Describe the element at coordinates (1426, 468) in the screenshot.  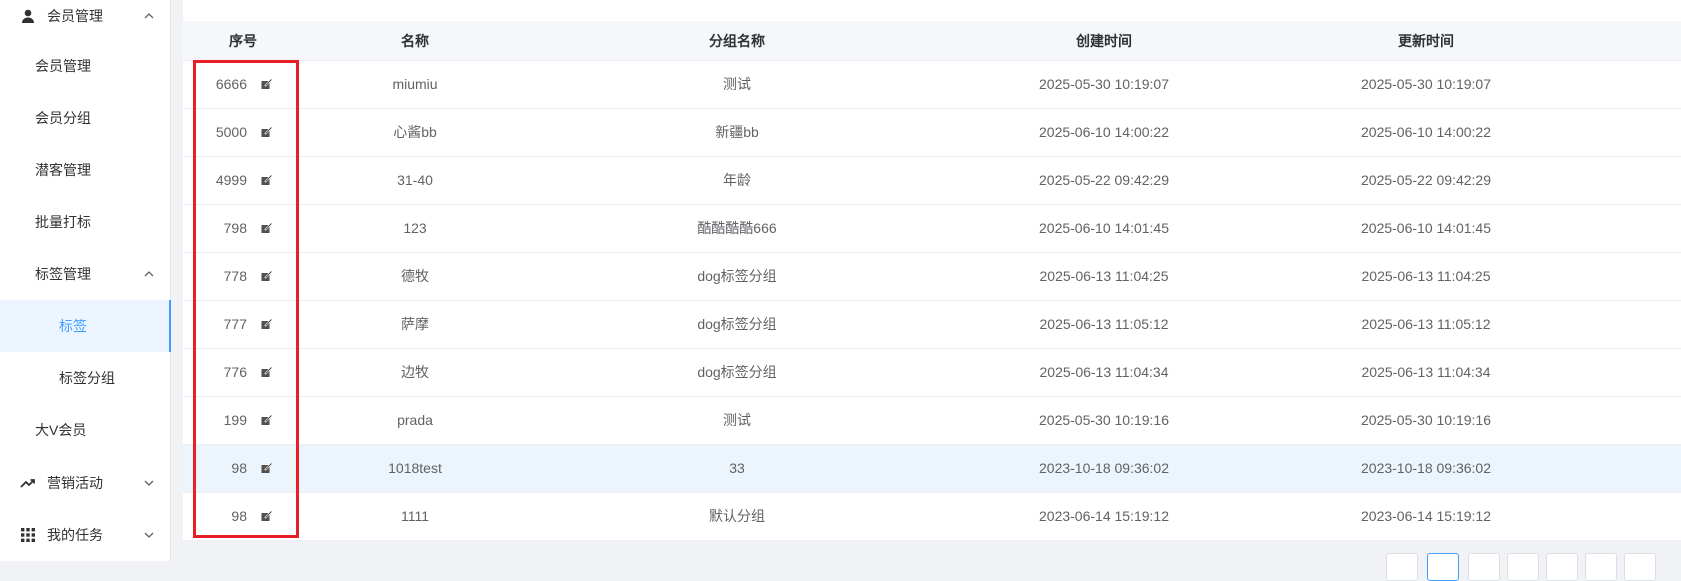
I see `cell-updated: 2023-10-18 09:36:02` at that location.